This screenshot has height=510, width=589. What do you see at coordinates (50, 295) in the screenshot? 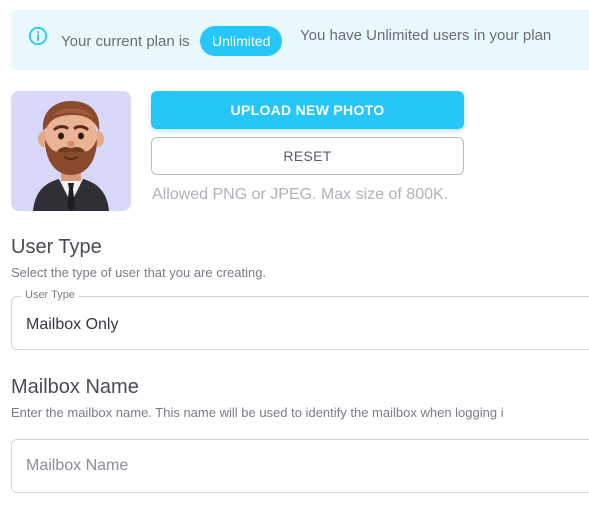
I see `user-type-field-label: User Type` at bounding box center [50, 295].